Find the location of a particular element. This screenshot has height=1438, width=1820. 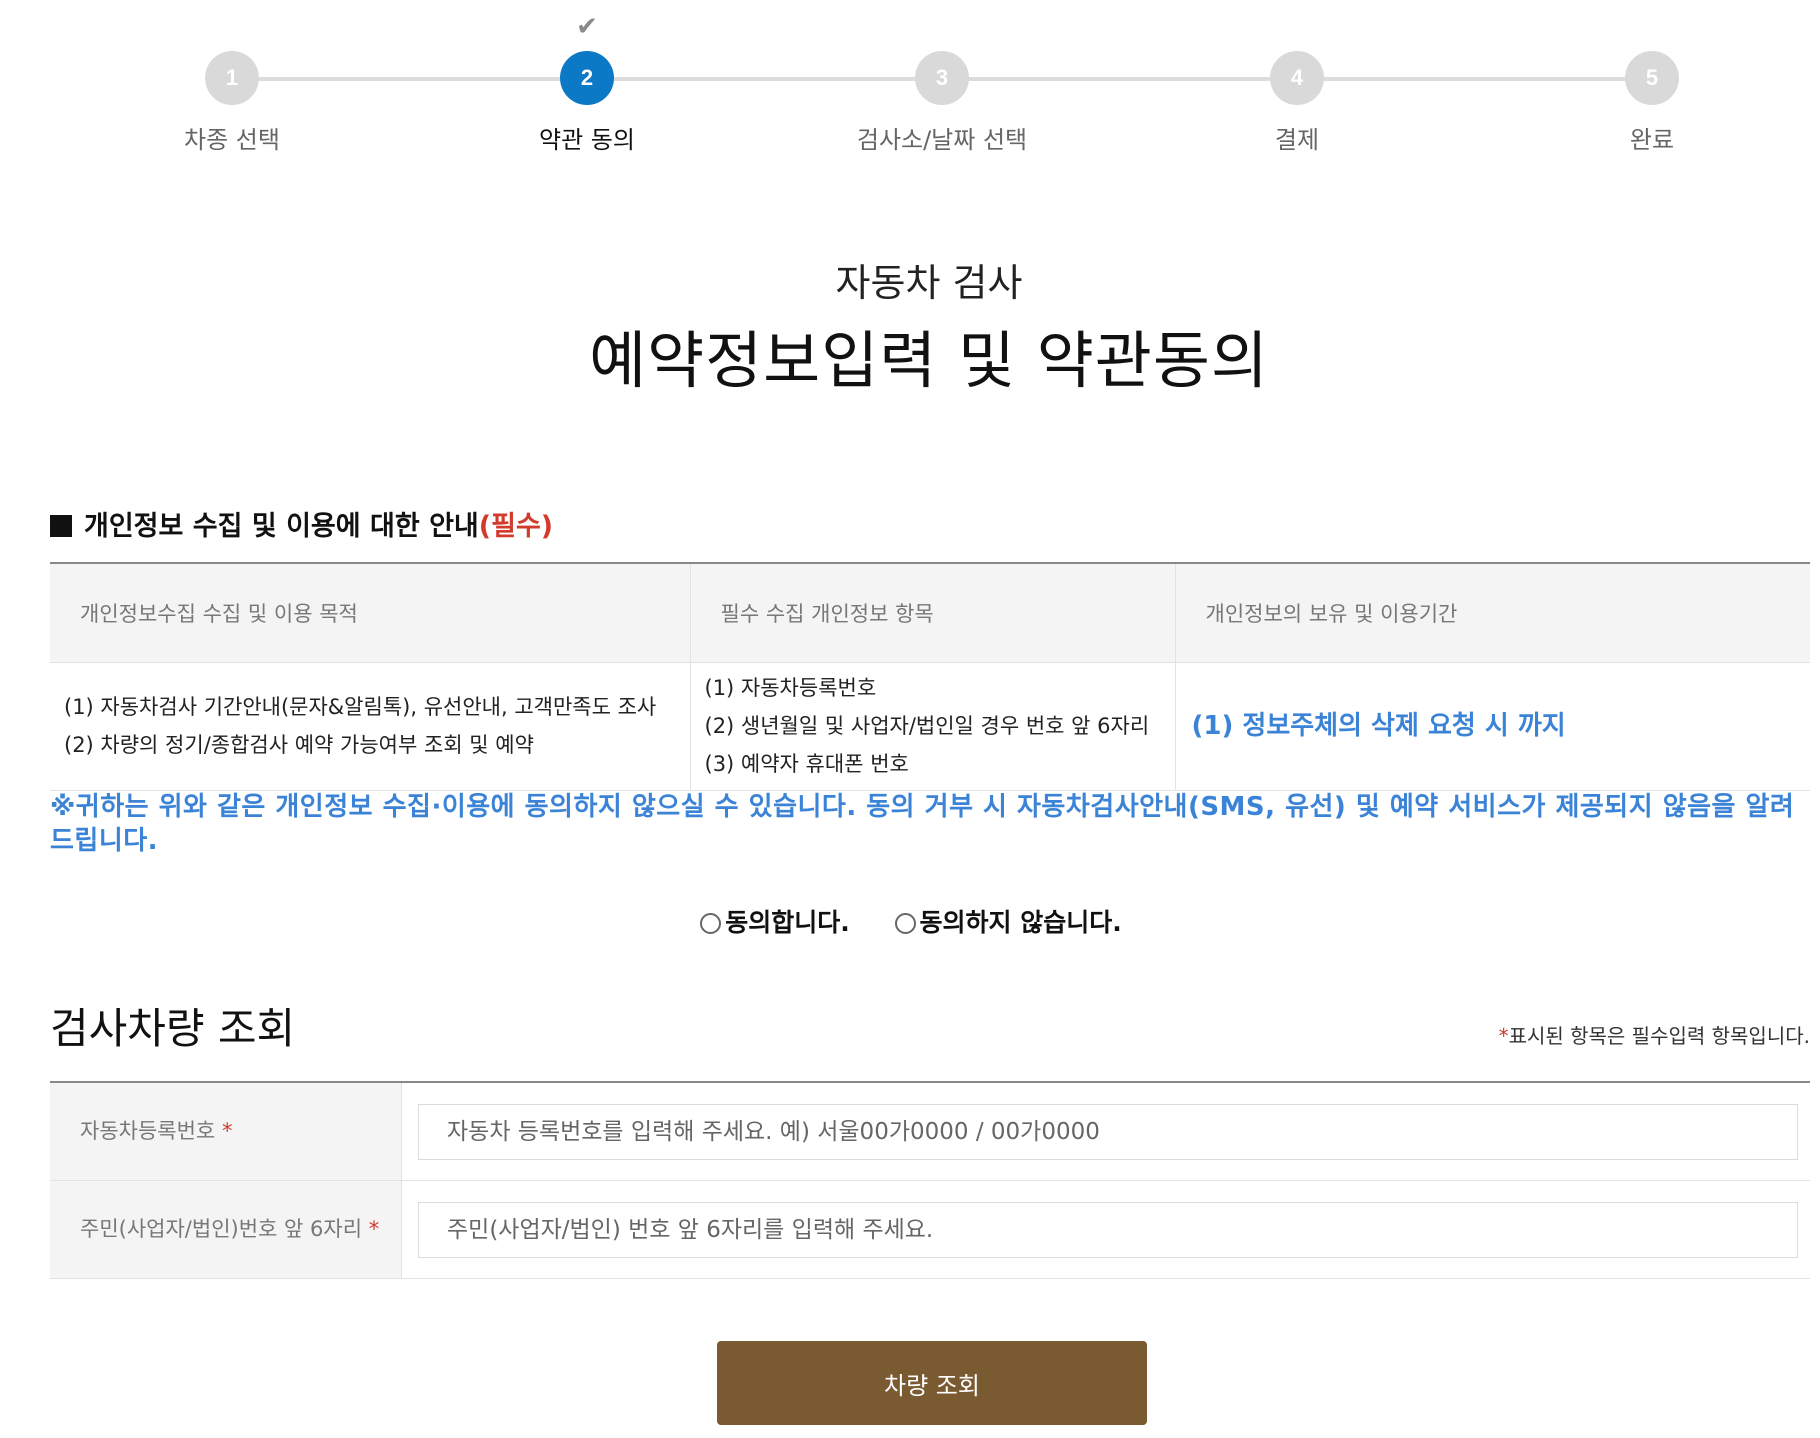

field-label-text: 주민(사업자/법인)번호 앞 6자리 is located at coordinates (221, 1229).